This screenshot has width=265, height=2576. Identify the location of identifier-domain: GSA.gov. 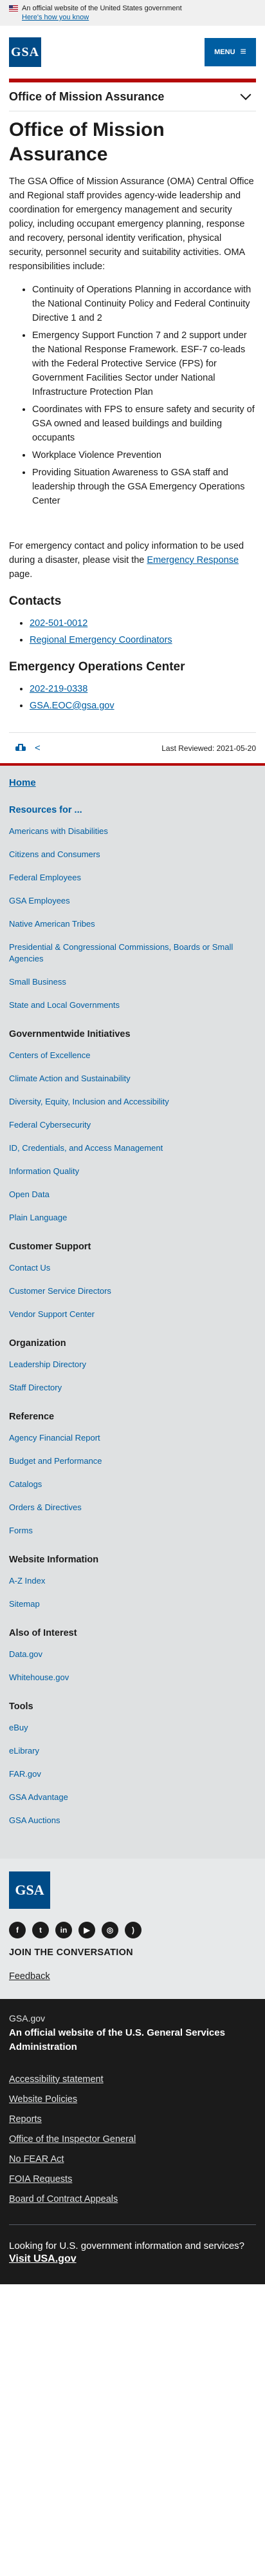
(28, 2018).